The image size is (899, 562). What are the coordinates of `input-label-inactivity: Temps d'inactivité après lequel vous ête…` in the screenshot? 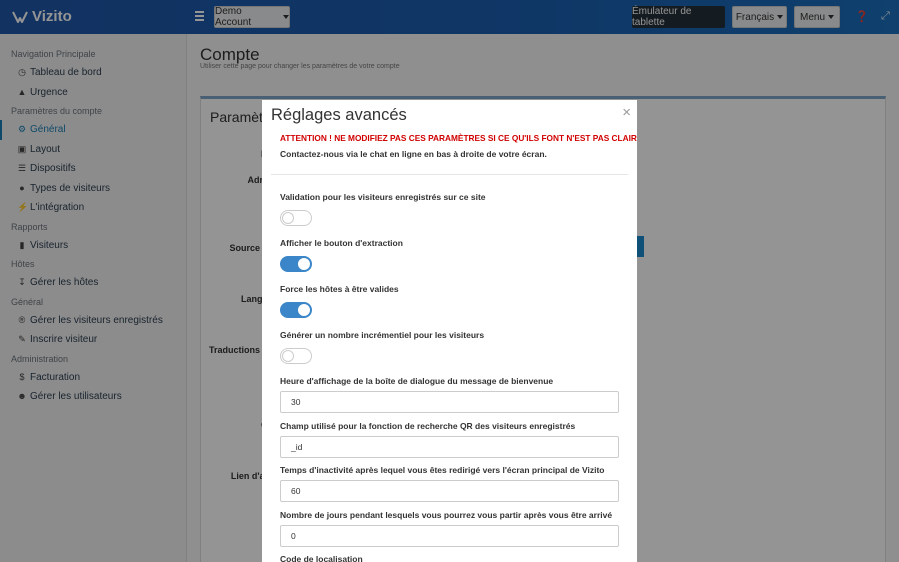 It's located at (442, 470).